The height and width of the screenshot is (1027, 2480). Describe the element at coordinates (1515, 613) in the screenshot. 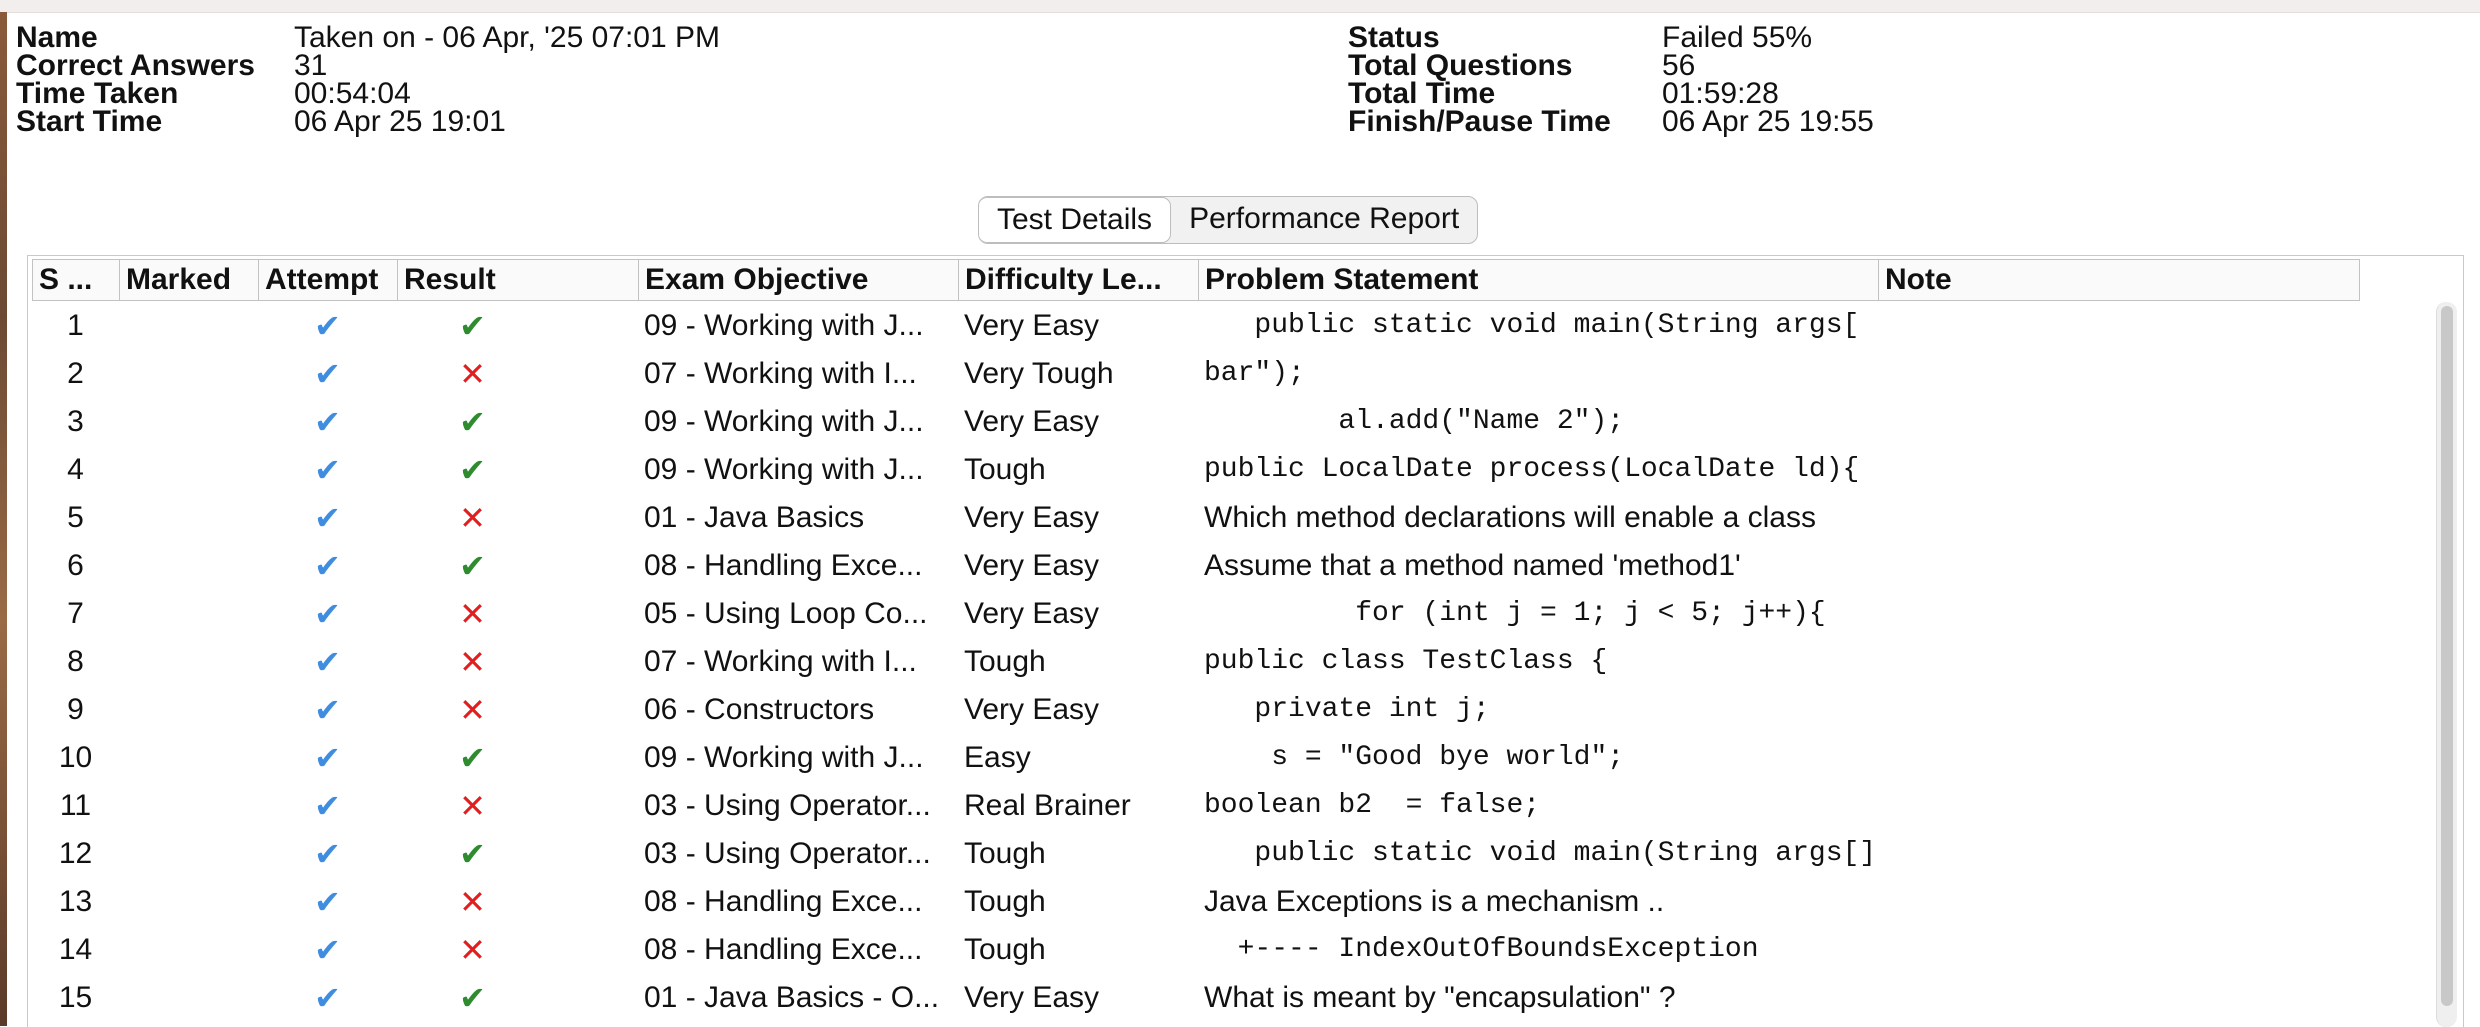

I see `cell-problem-statement: for (int j = 1; j < 5; j++){` at that location.